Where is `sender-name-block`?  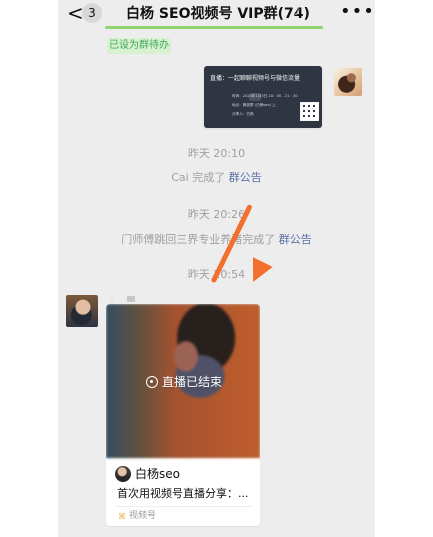
sender-name-block is located at coordinates (131, 299).